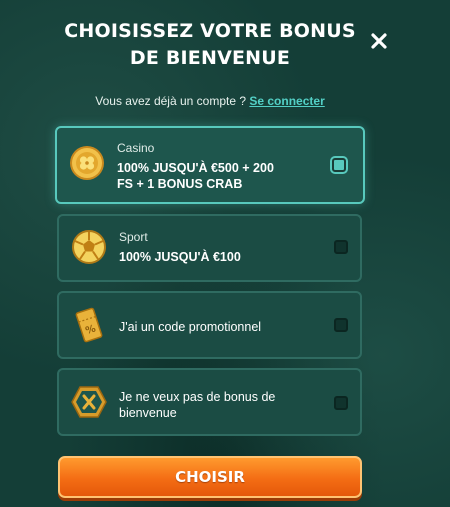 Image resolution: width=450 pixels, height=507 pixels. Describe the element at coordinates (210, 58) in the screenshot. I see `modal-title-line-2: DE BIENVENUE` at that location.